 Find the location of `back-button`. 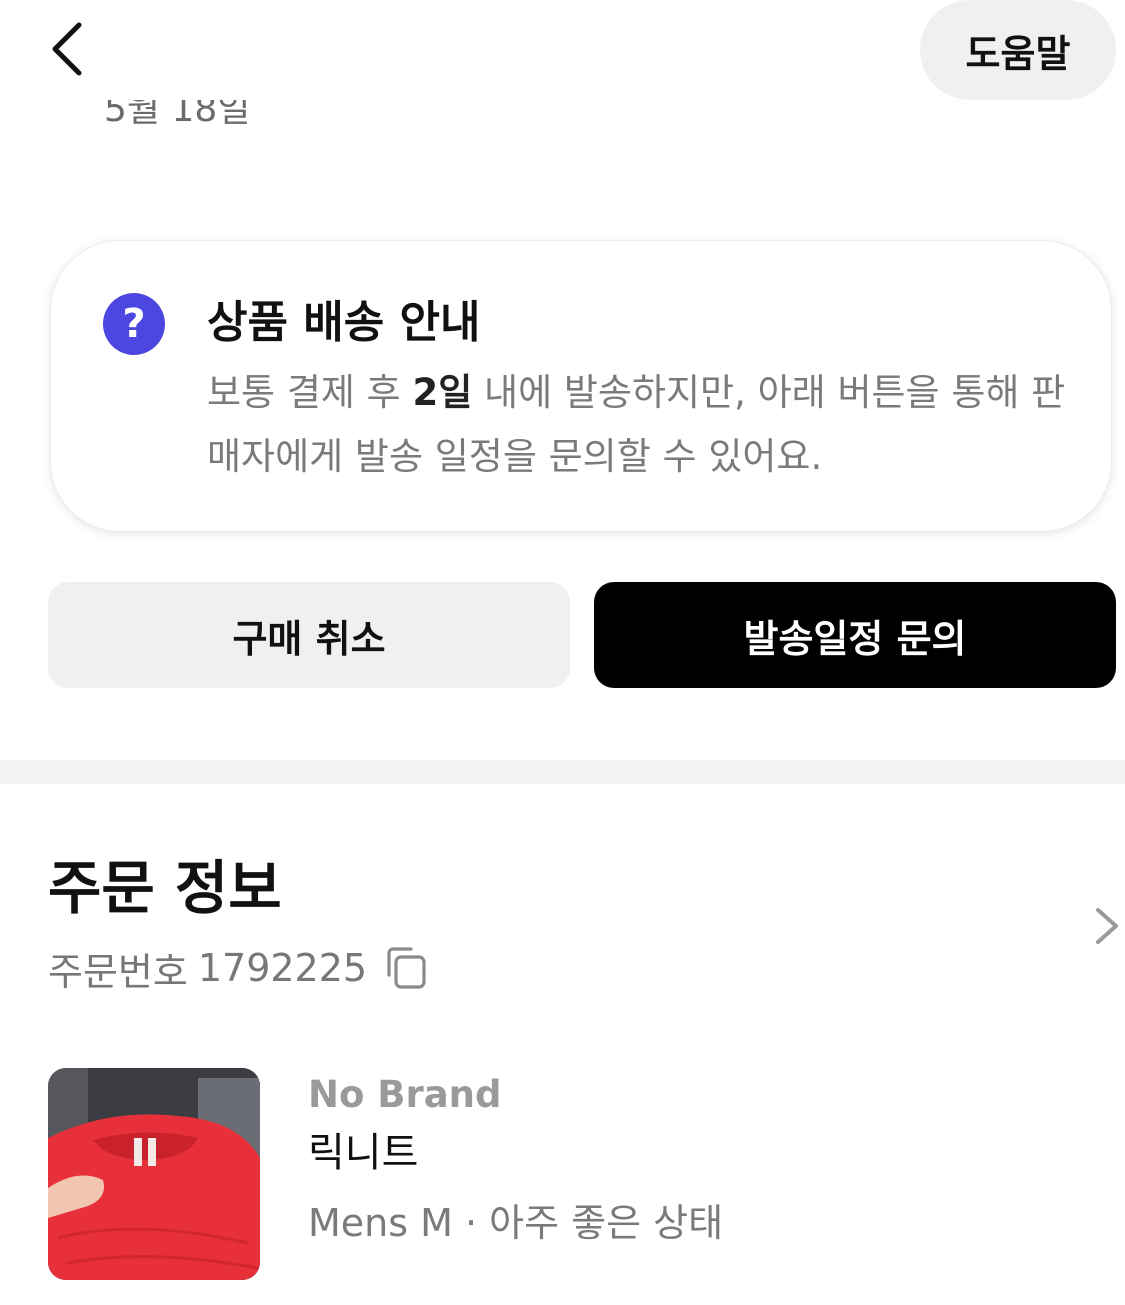

back-button is located at coordinates (67, 49).